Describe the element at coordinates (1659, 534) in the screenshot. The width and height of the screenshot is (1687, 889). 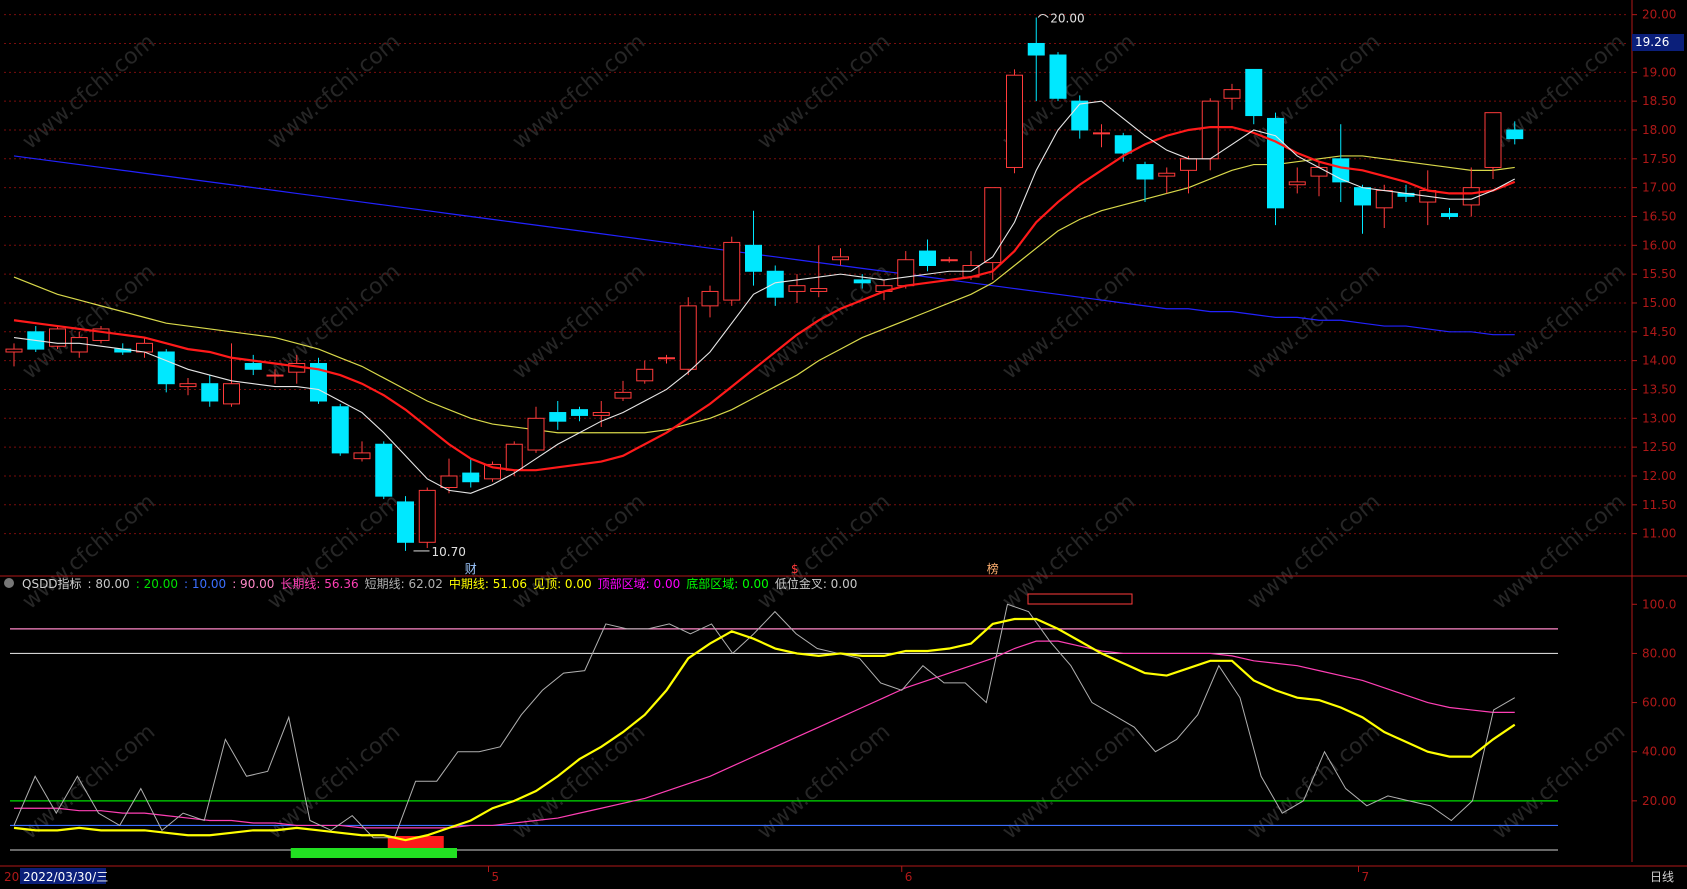
I see `price-tick-label: 11.00` at that location.